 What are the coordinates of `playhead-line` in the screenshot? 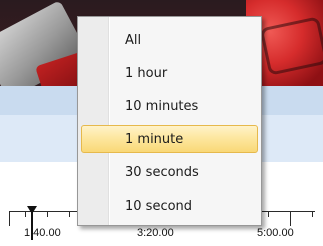 It's located at (32, 226).